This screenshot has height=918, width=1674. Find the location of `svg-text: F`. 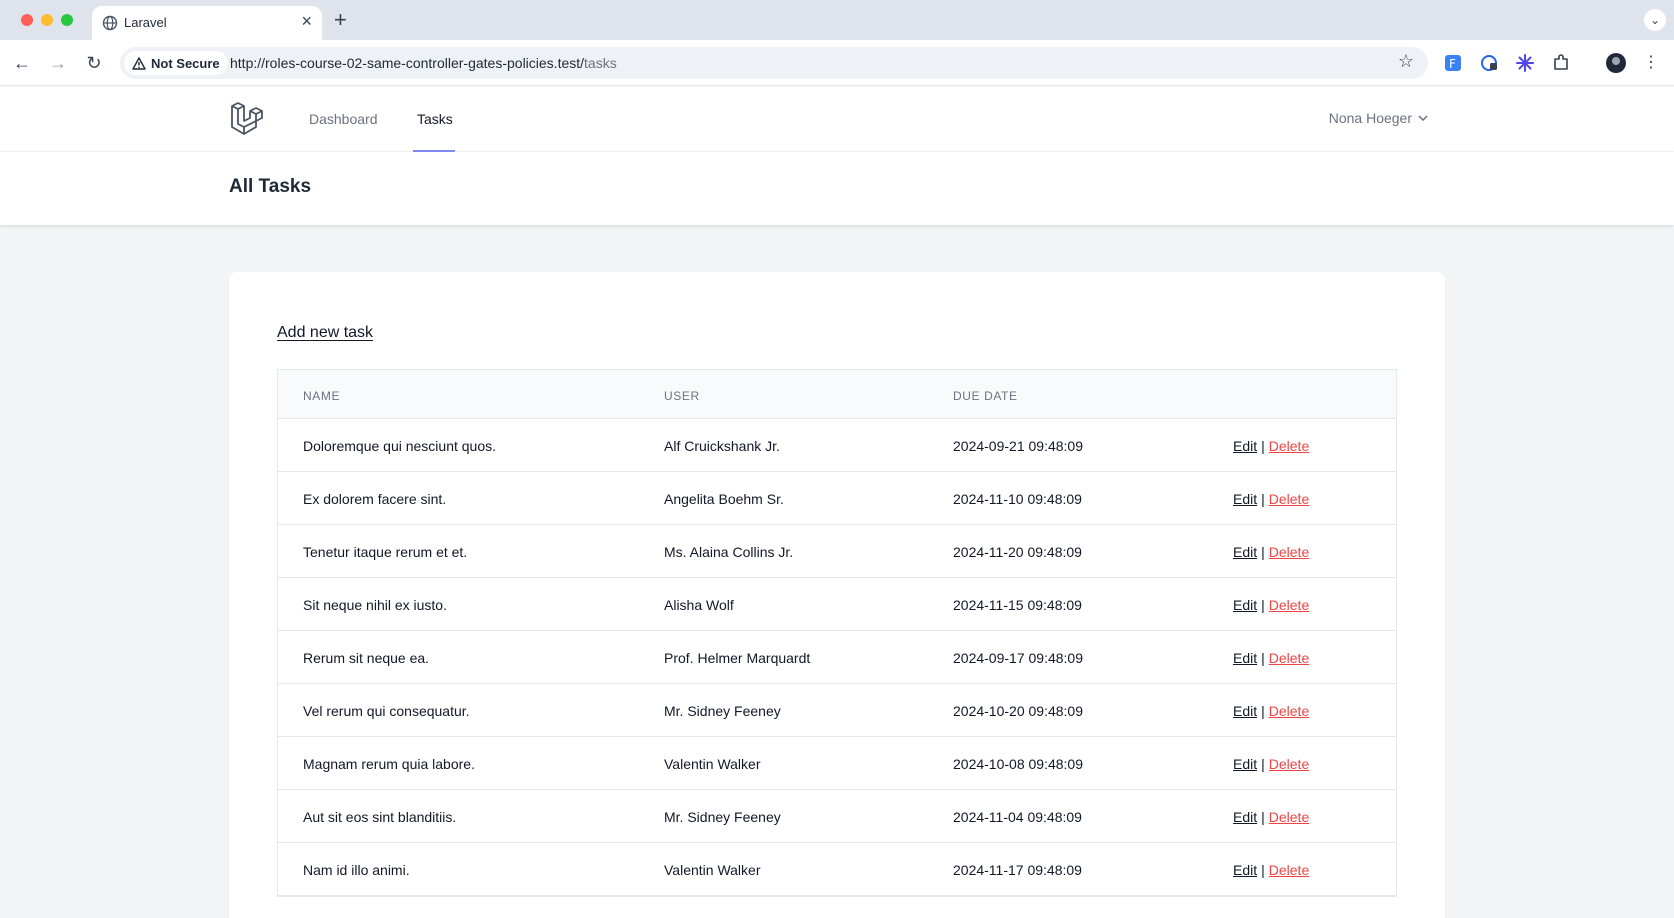

svg-text: F is located at coordinates (1452, 64).